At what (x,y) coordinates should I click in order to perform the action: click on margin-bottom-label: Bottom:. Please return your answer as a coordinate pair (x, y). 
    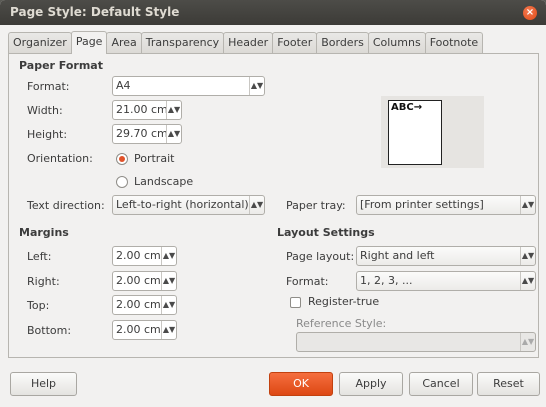
    Looking at the image, I should click on (49, 330).